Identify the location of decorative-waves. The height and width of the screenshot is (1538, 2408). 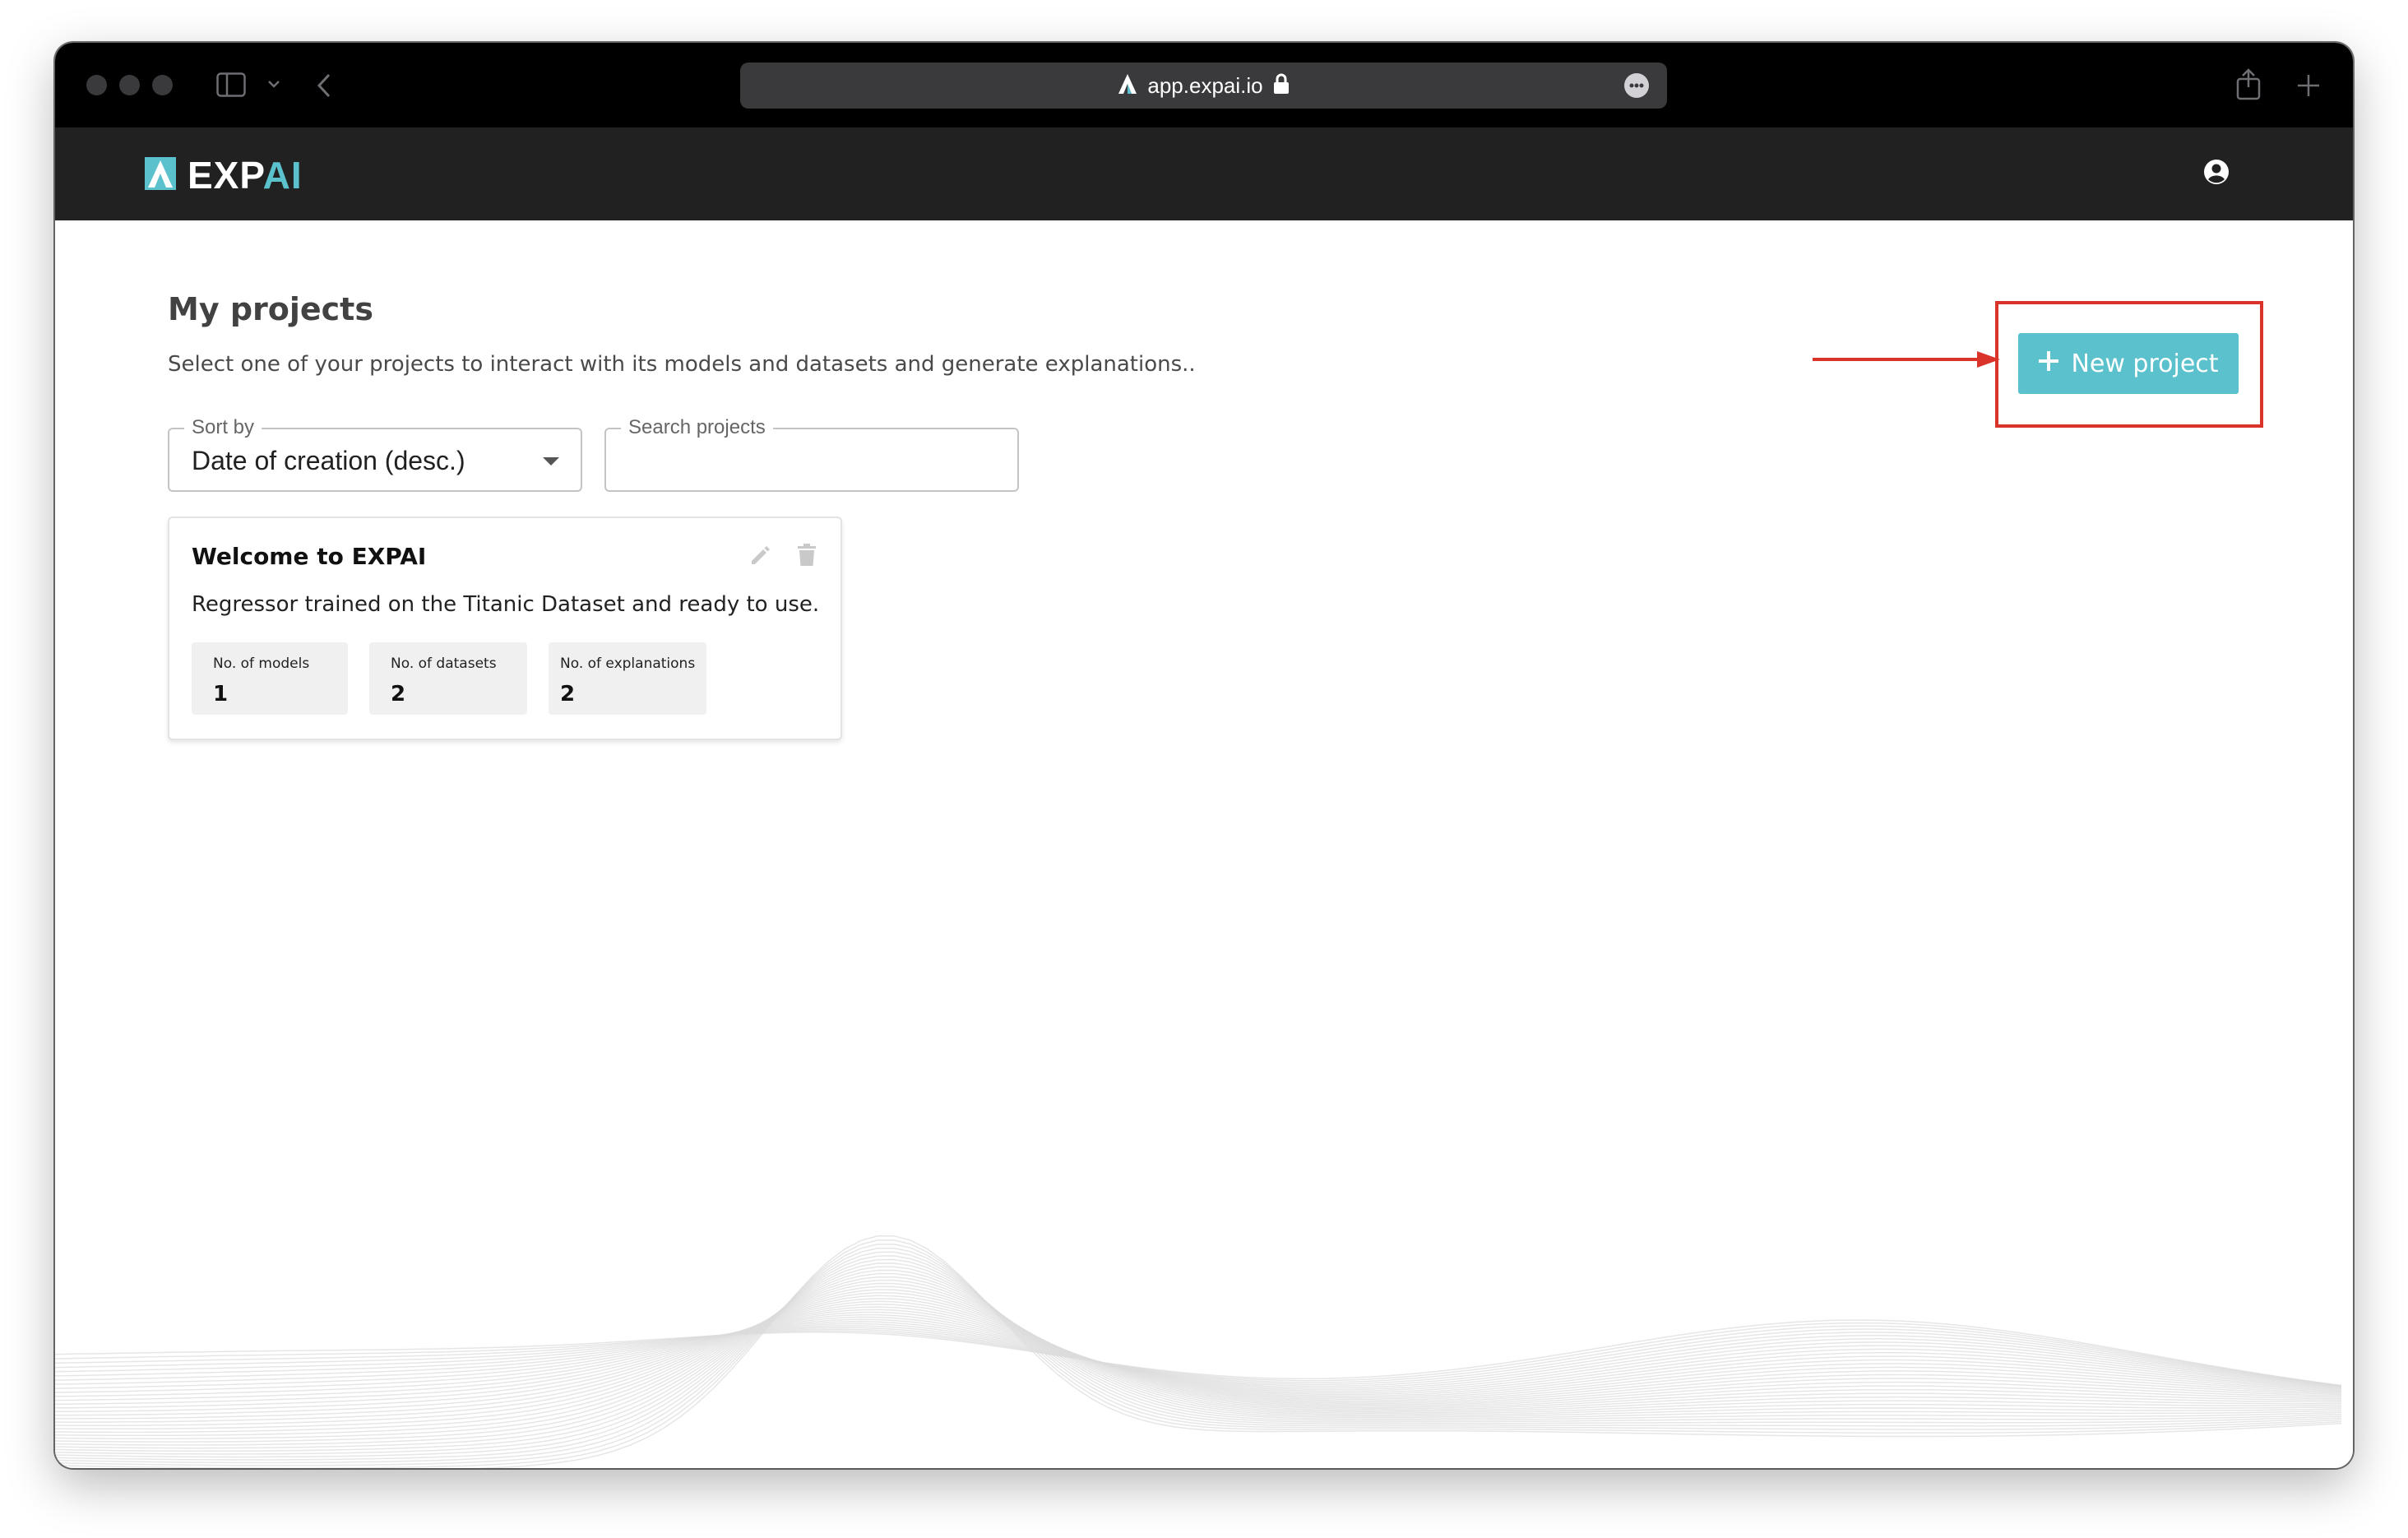
(1198, 1352).